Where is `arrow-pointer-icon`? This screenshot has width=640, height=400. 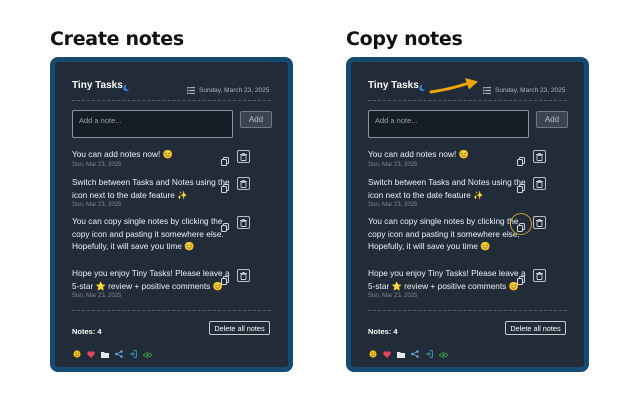 arrow-pointer-icon is located at coordinates (453, 86).